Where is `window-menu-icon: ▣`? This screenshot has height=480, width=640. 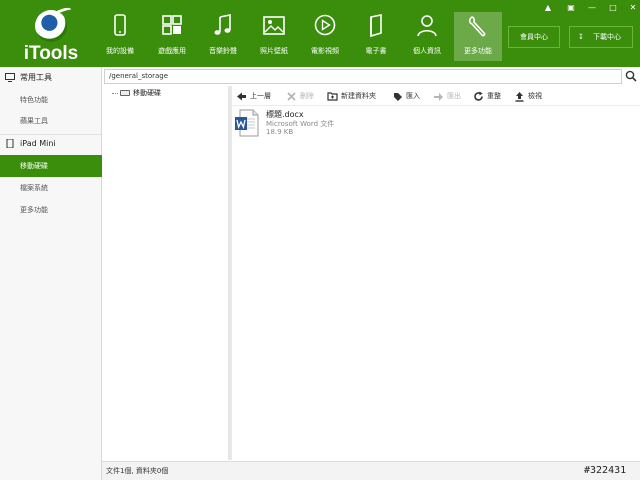 window-menu-icon: ▣ is located at coordinates (571, 8).